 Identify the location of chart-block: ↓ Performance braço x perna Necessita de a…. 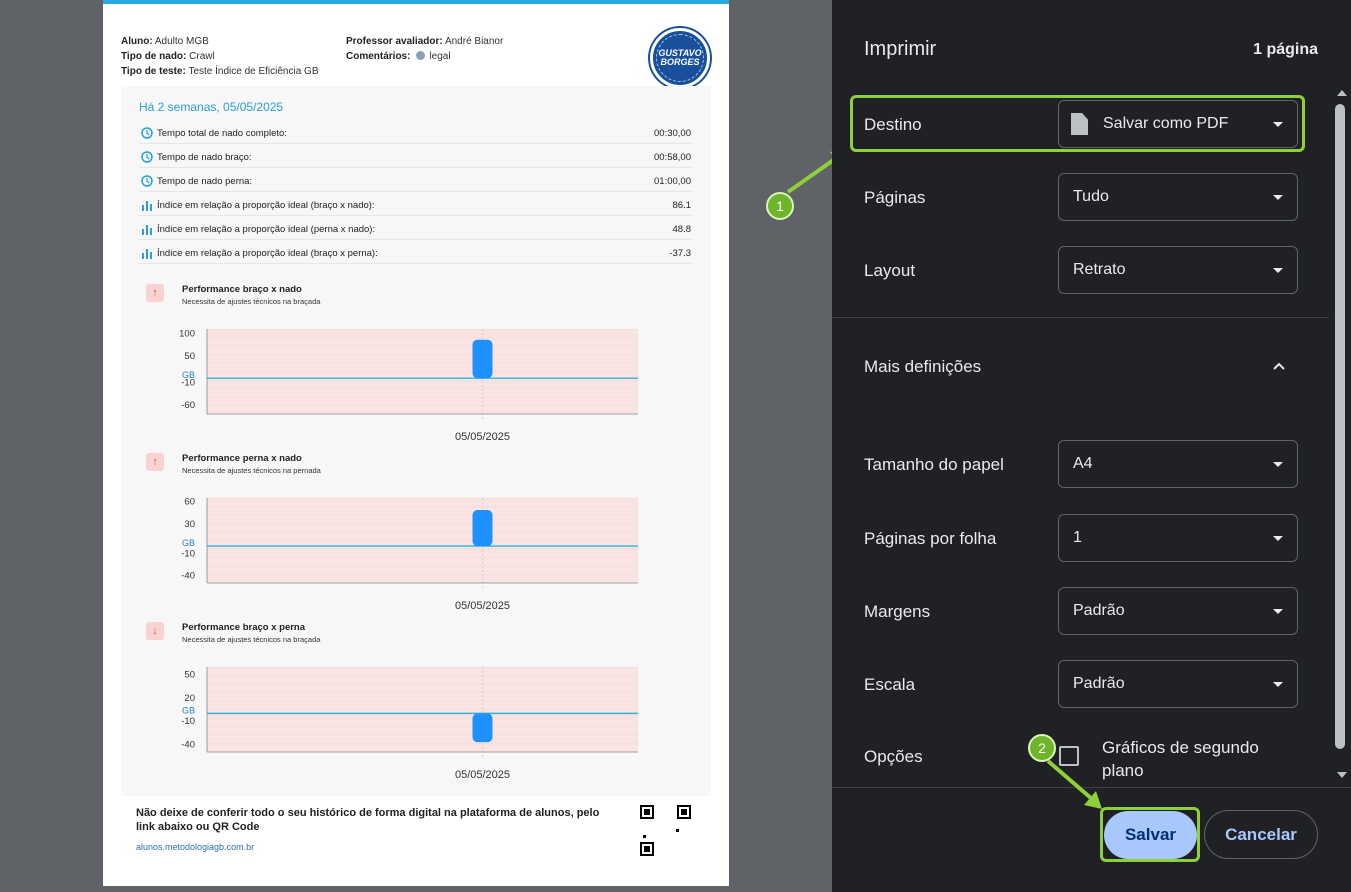
(396, 704).